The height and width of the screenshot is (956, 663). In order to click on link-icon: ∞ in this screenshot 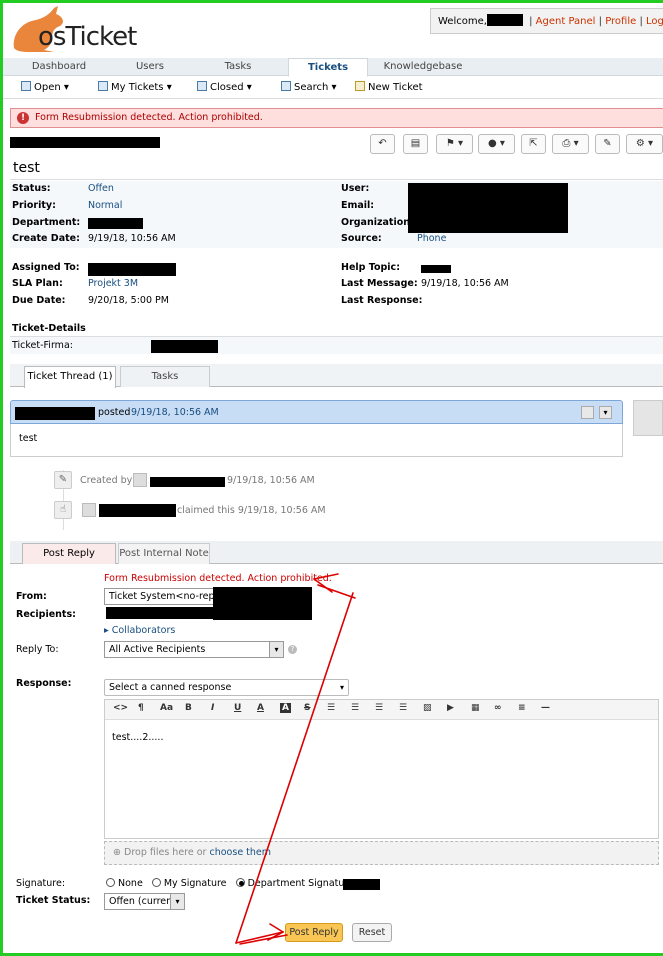, I will do `click(498, 708)`.